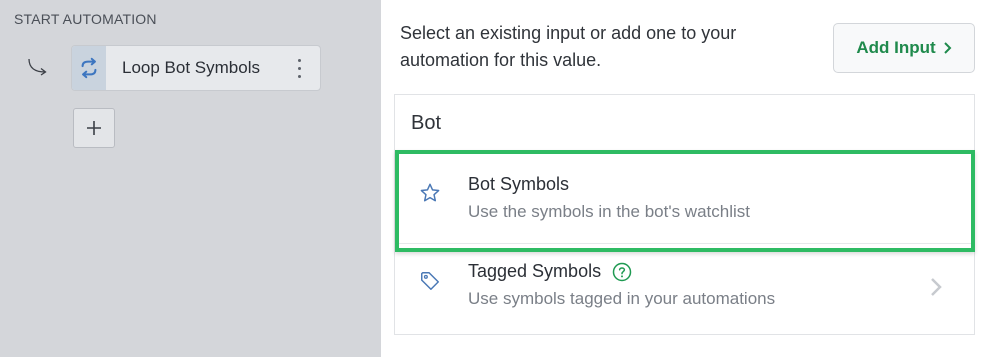  I want to click on item-title-row: Tagged Symbols, so click(550, 271).